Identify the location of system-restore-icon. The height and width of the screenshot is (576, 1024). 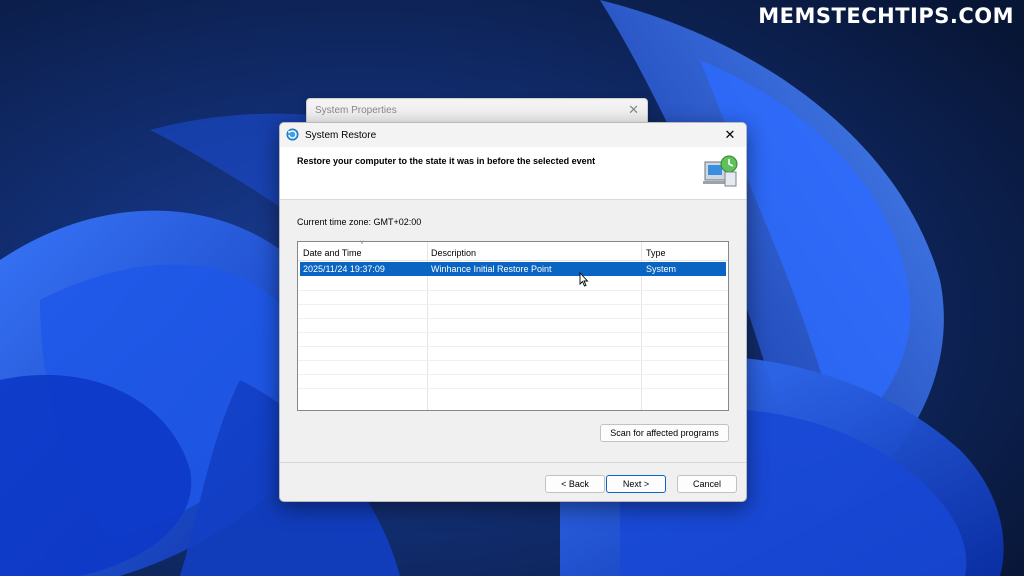
(292, 134).